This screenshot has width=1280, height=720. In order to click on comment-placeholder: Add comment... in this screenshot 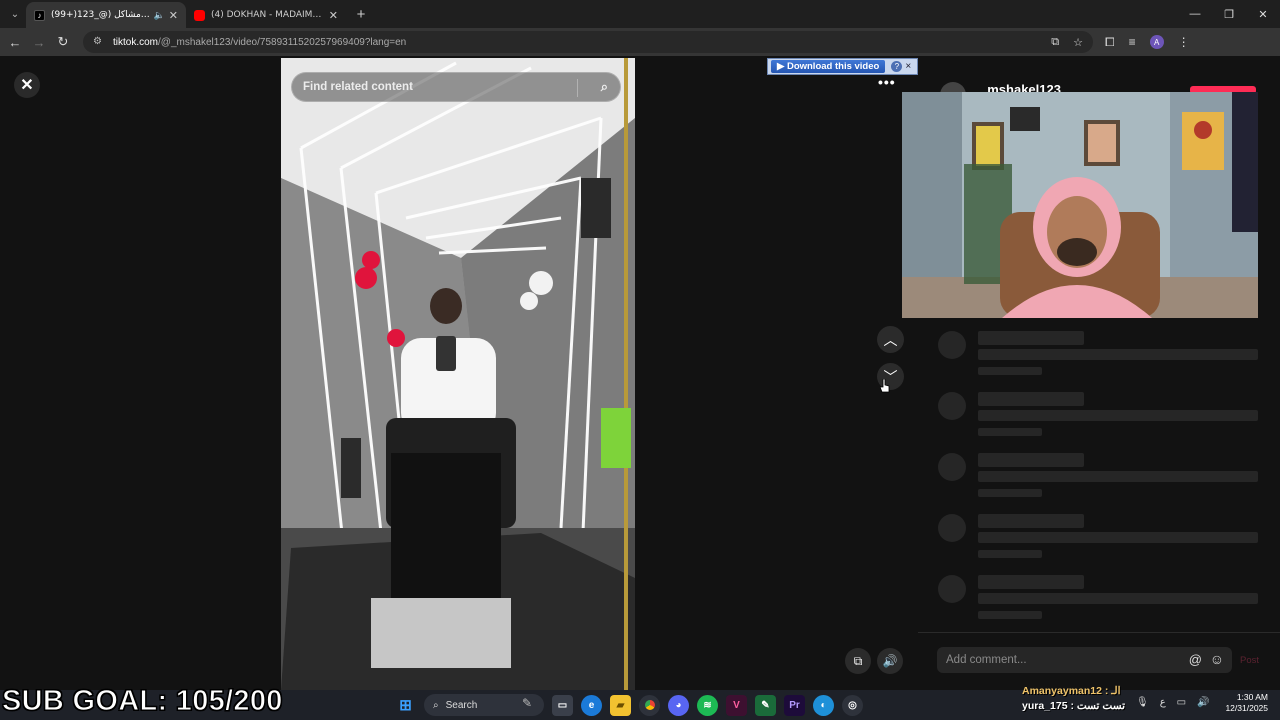, I will do `click(986, 660)`.